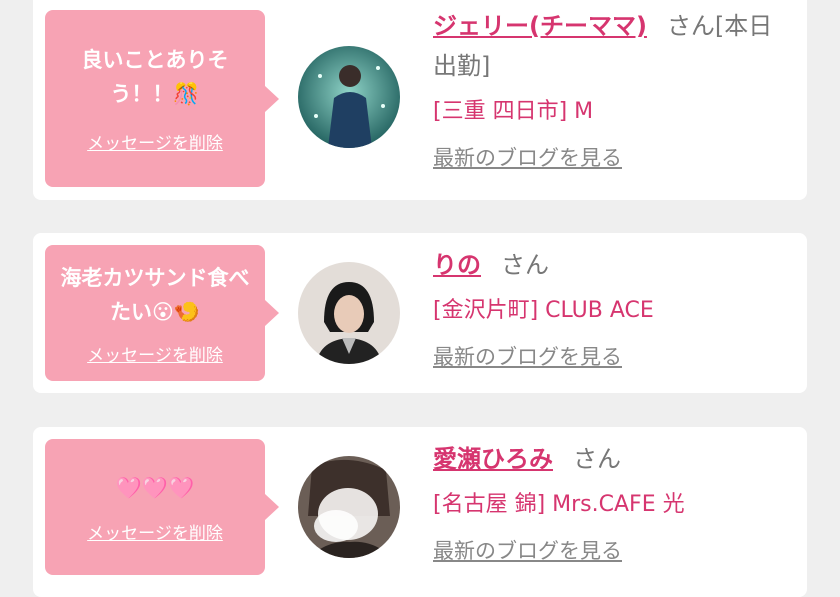 The width and height of the screenshot is (840, 597). What do you see at coordinates (457, 265) in the screenshot?
I see `cast-name-link: りの` at bounding box center [457, 265].